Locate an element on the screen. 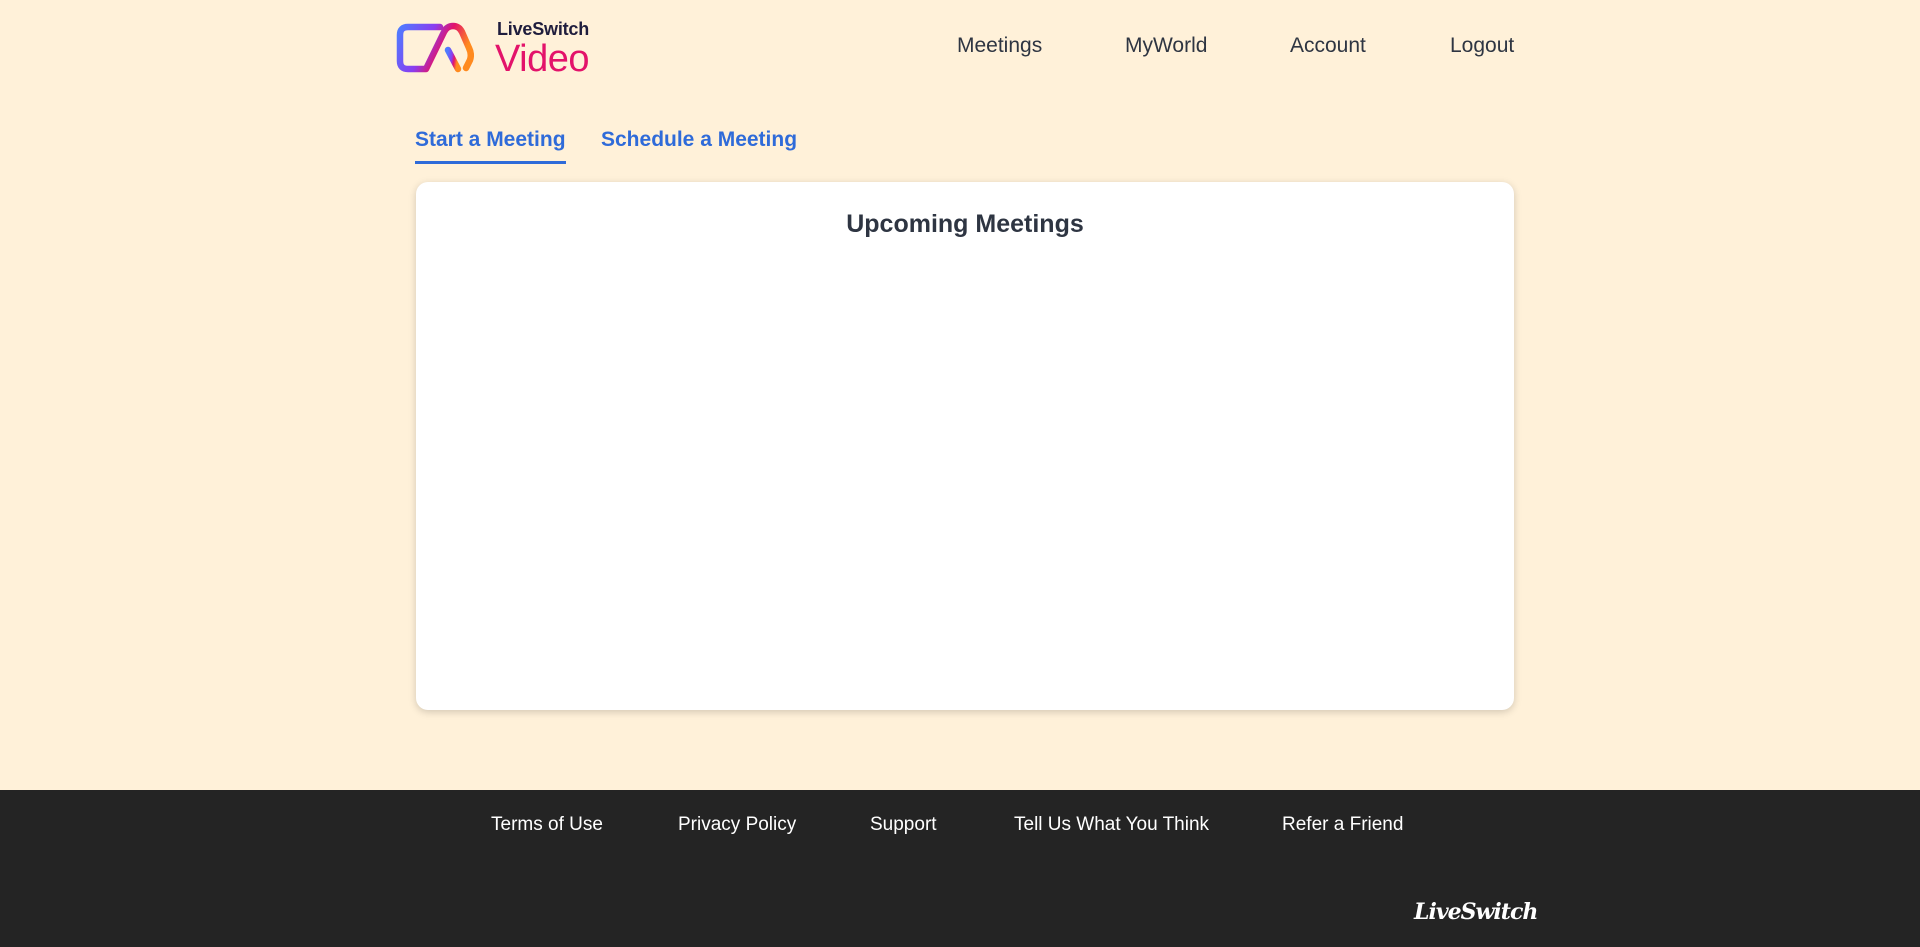 The width and height of the screenshot is (1920, 947). tab-start-a-meeting: Start a Meeting is located at coordinates (490, 146).